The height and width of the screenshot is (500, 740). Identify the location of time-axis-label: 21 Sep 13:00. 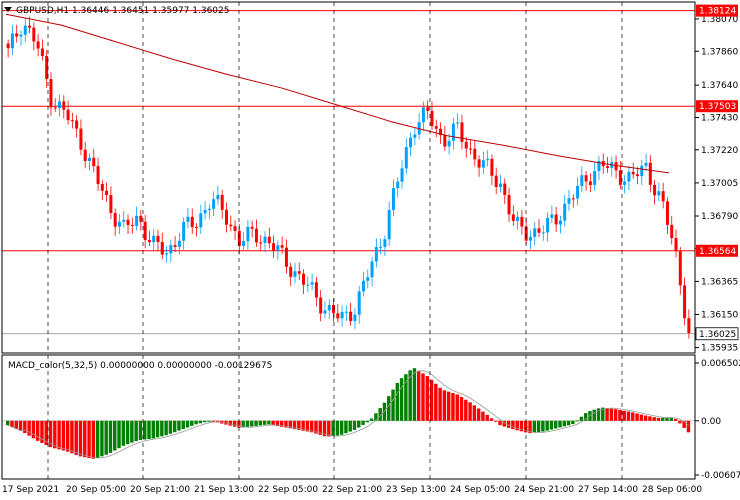
(224, 490).